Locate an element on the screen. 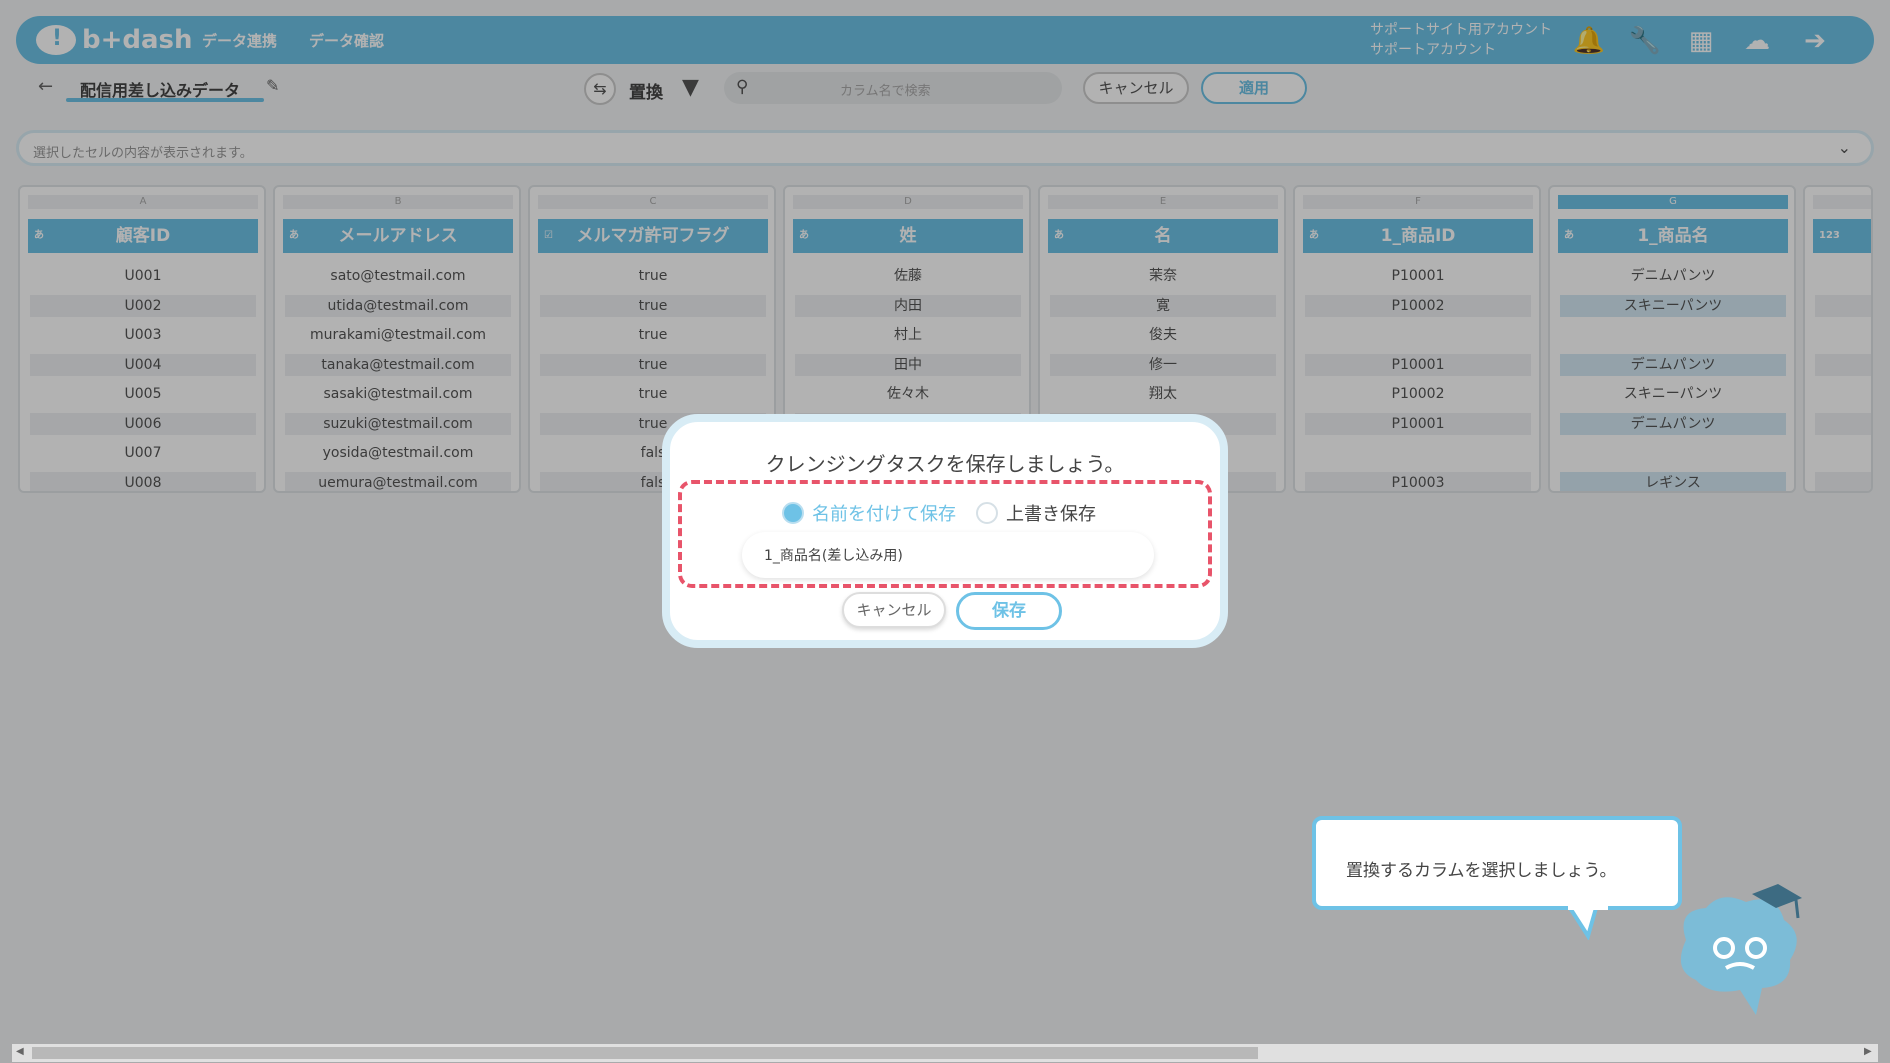  save-mode-radio-group: 名前を付けて保存 上書き保存 is located at coordinates (939, 513).